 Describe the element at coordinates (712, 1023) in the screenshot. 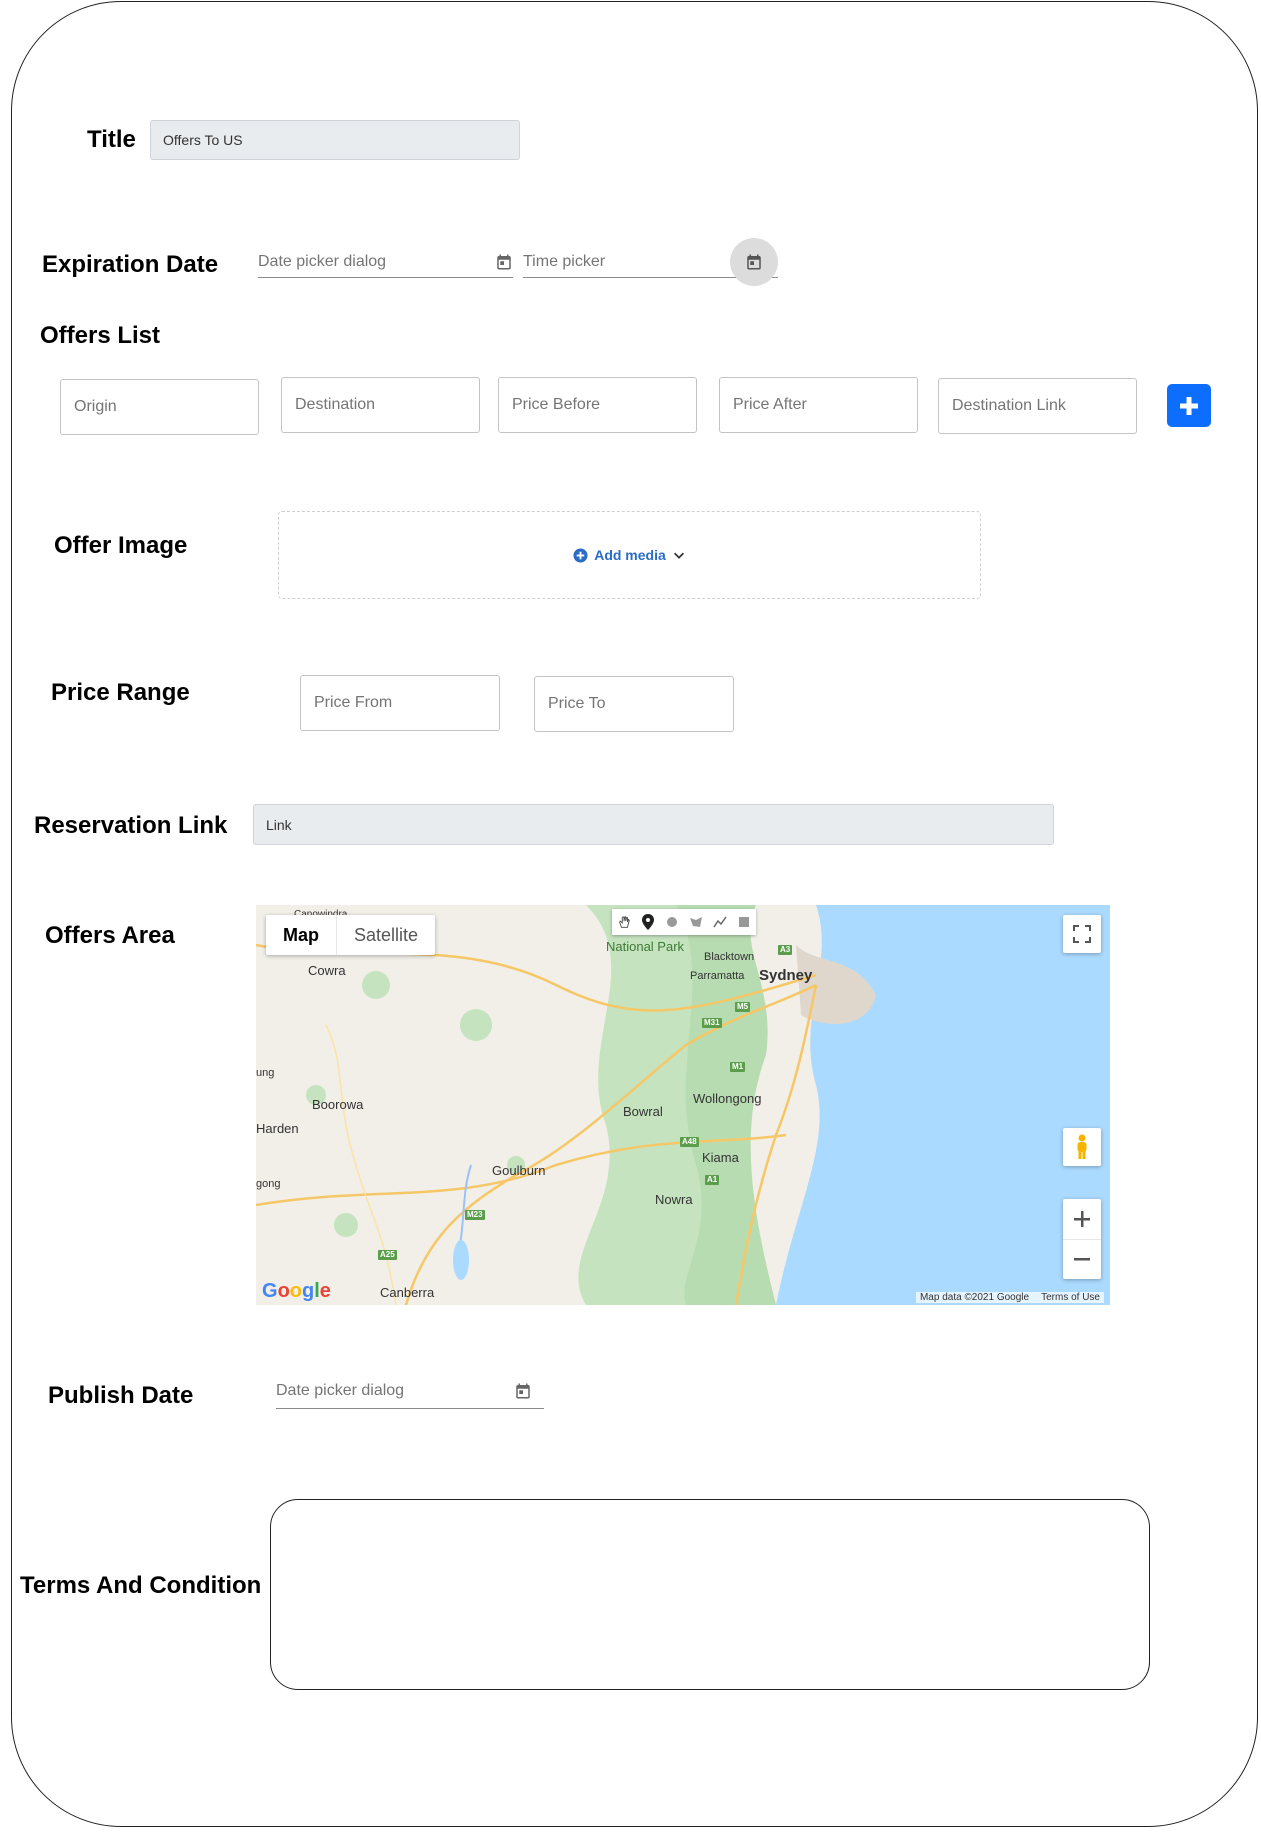

I see `route-shield: M31` at that location.